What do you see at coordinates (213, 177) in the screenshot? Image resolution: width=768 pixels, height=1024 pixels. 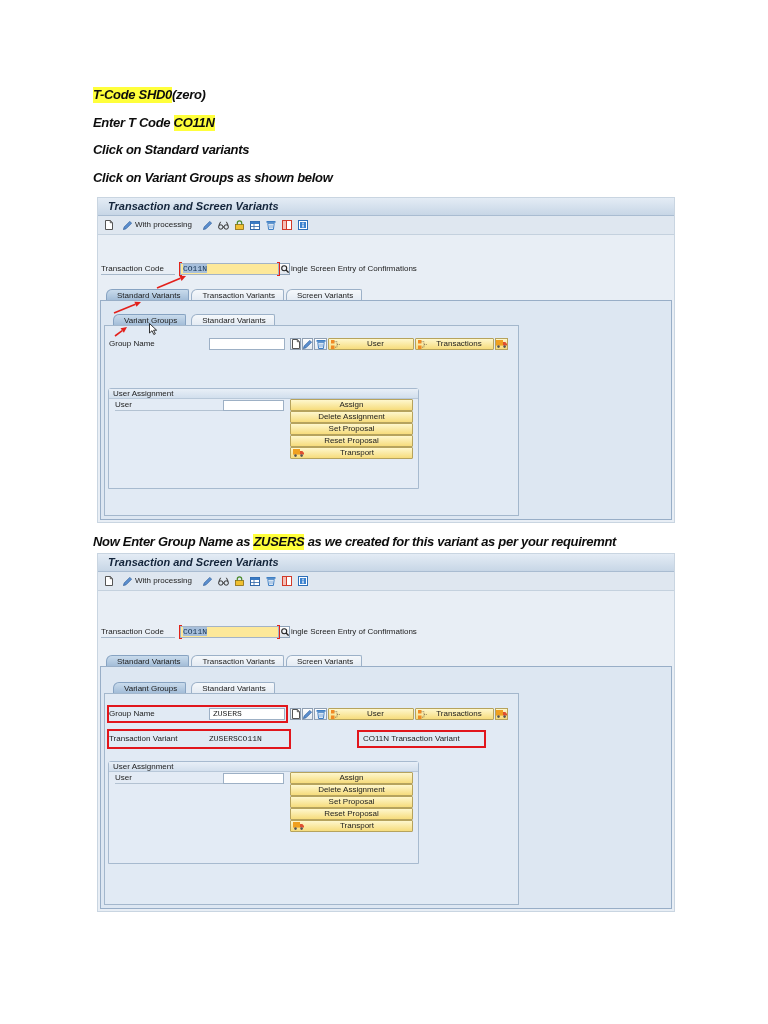 I see `instruction-text: Click on Variant Groups as shown below` at bounding box center [213, 177].